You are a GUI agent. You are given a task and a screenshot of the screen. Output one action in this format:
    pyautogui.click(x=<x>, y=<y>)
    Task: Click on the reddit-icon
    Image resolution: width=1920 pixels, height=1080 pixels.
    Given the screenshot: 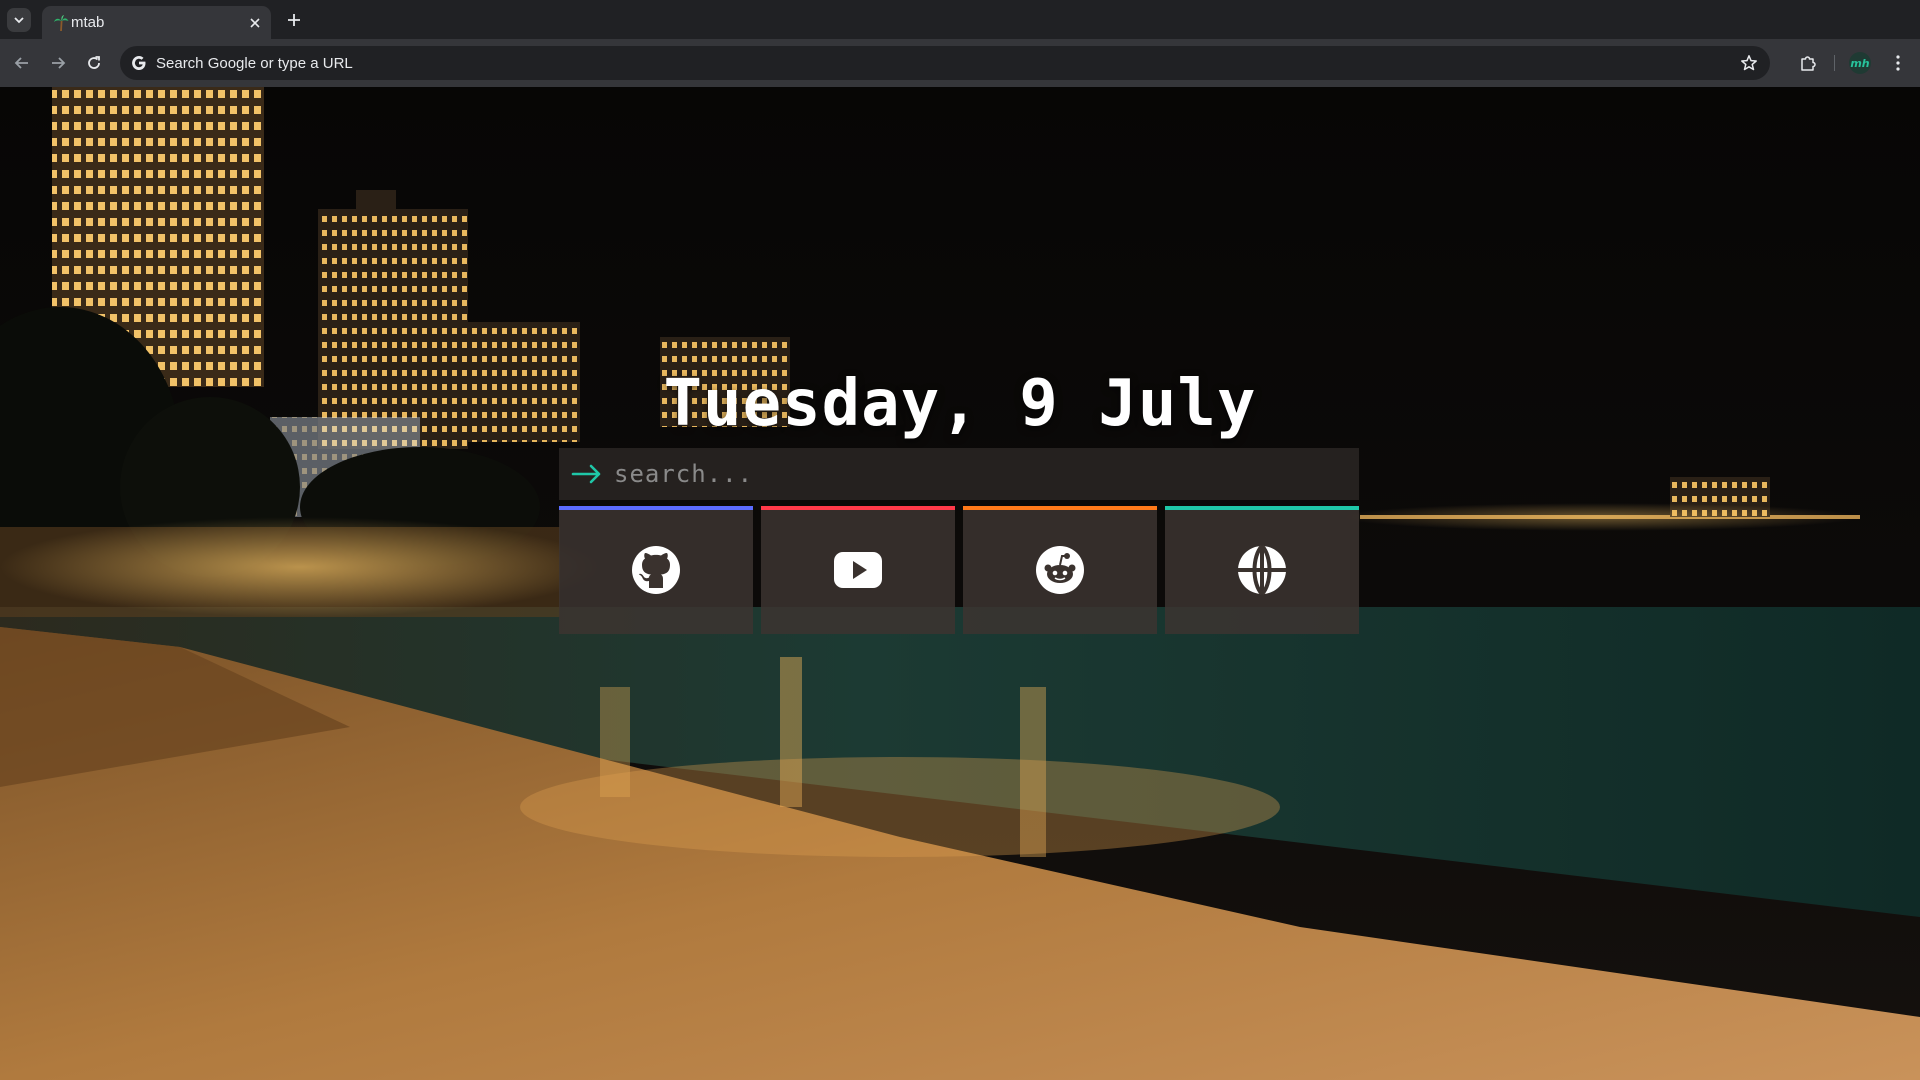 What is the action you would take?
    pyautogui.click(x=1060, y=570)
    